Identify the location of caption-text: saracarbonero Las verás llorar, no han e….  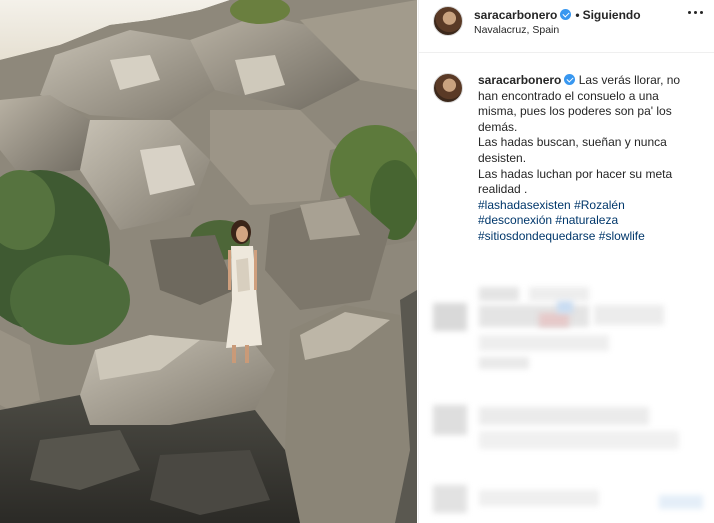
(589, 159).